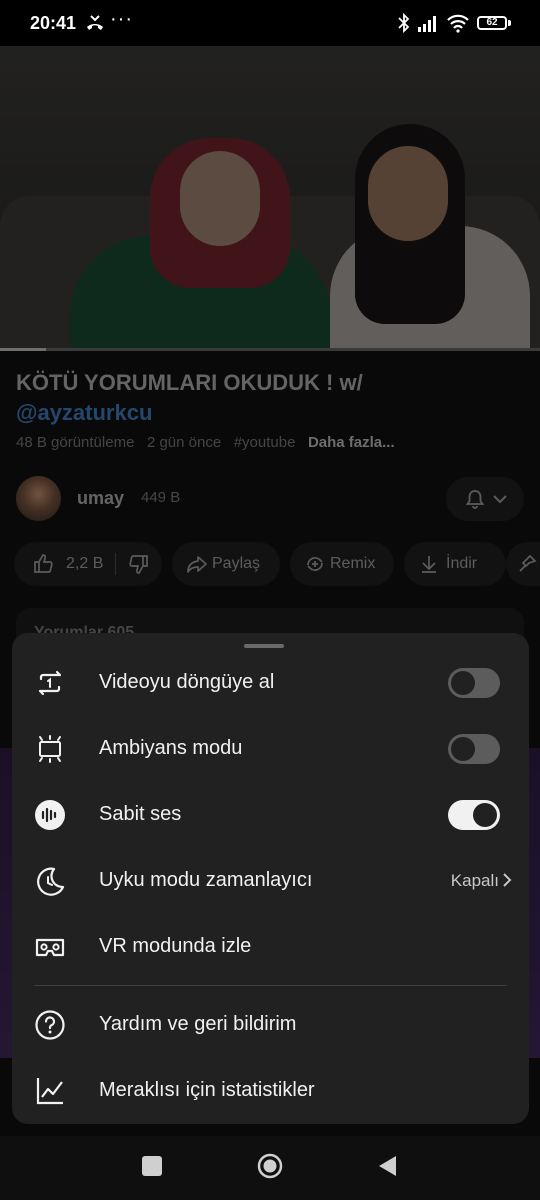 The width and height of the screenshot is (540, 1200). I want to click on menu-item-label: VR modunda izle, so click(175, 946).